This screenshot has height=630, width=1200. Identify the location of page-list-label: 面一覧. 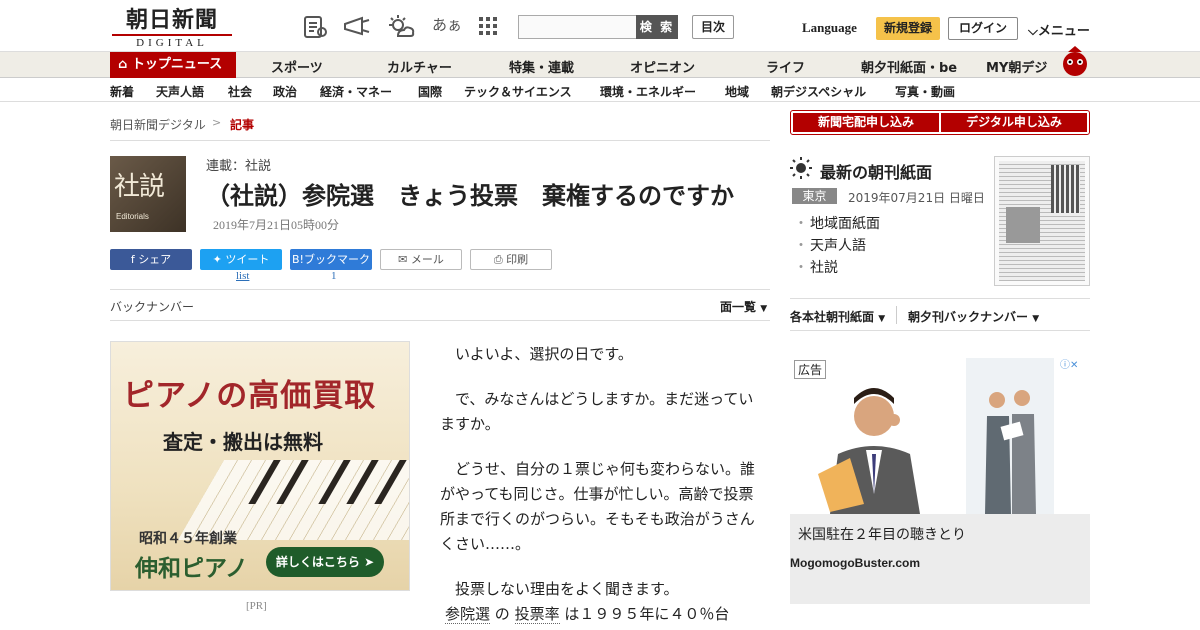
(738, 307).